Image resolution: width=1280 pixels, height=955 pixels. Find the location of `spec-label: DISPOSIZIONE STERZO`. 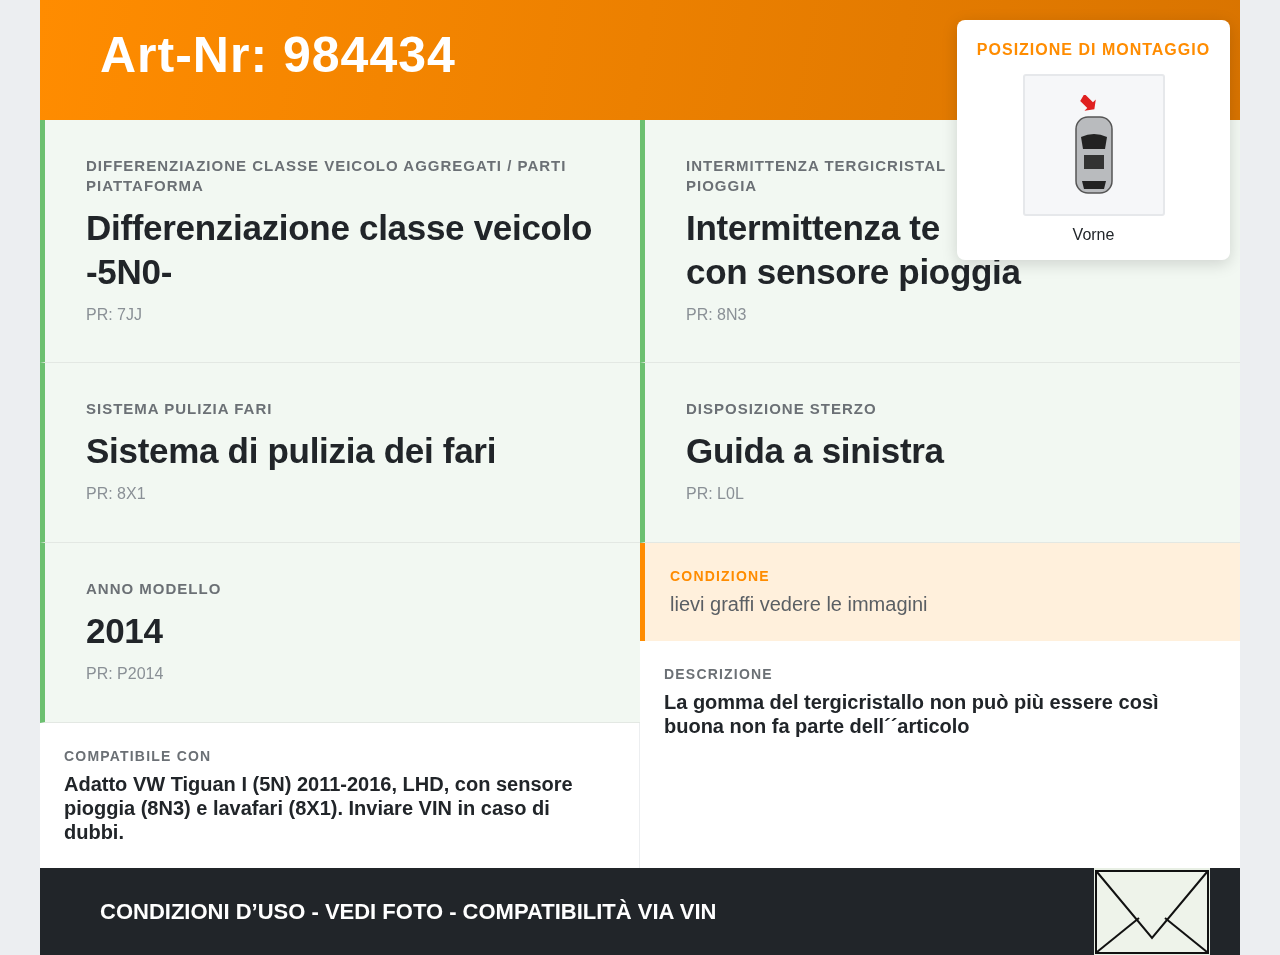

spec-label: DISPOSIZIONE STERZO is located at coordinates (781, 409).